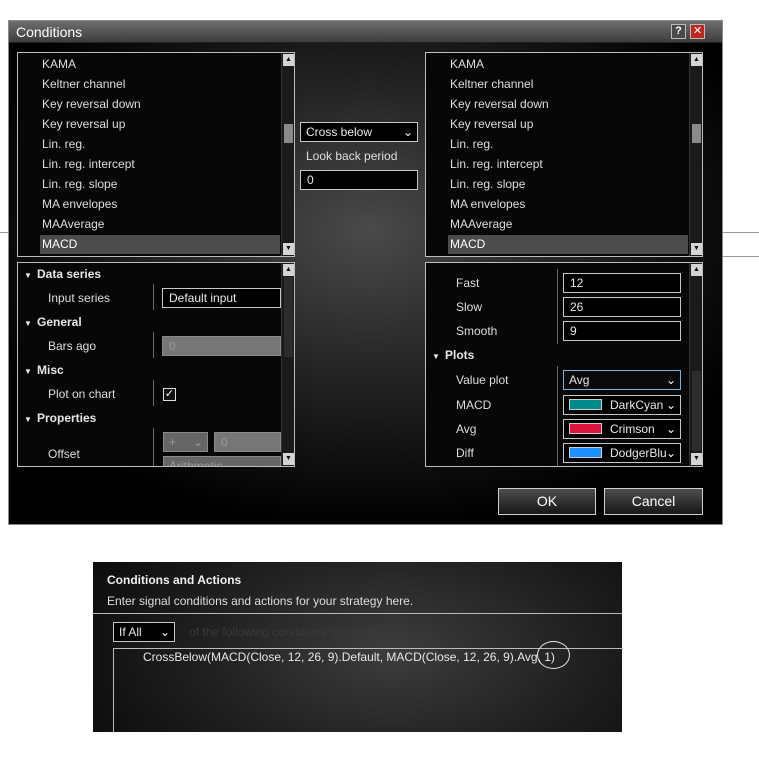 The image size is (759, 760). I want to click on input-series-label: Input series, so click(79, 298).